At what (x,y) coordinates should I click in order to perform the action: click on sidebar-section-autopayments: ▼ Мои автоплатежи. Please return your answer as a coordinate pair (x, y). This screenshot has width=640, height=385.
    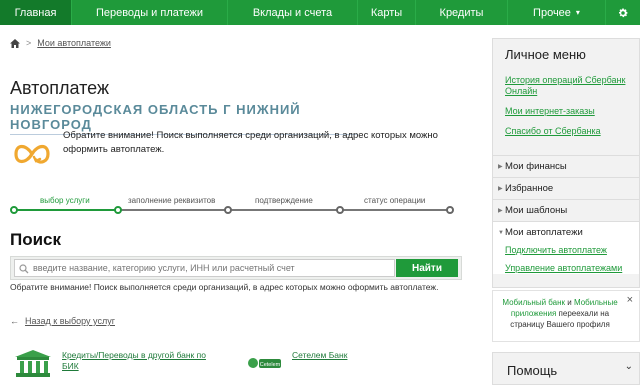
    Looking at the image, I should click on (566, 232).